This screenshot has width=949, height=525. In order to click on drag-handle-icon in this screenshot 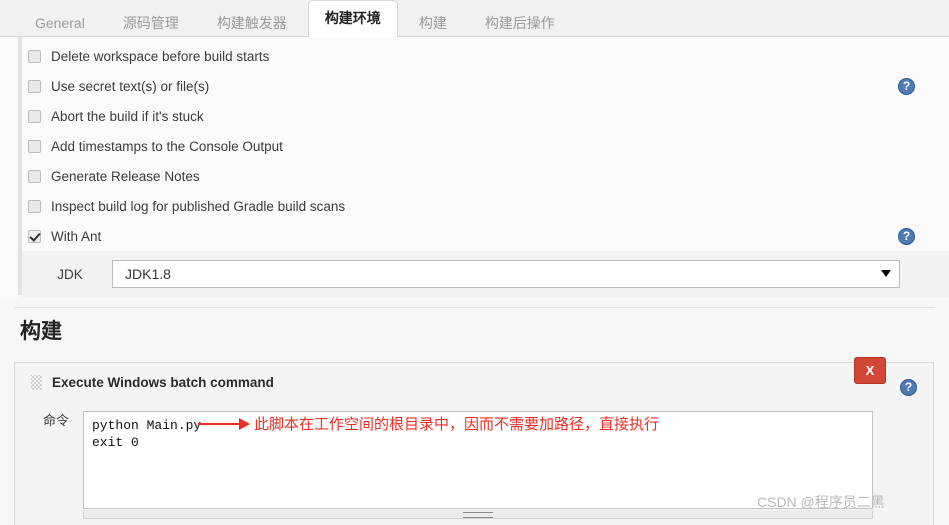, I will do `click(36, 382)`.